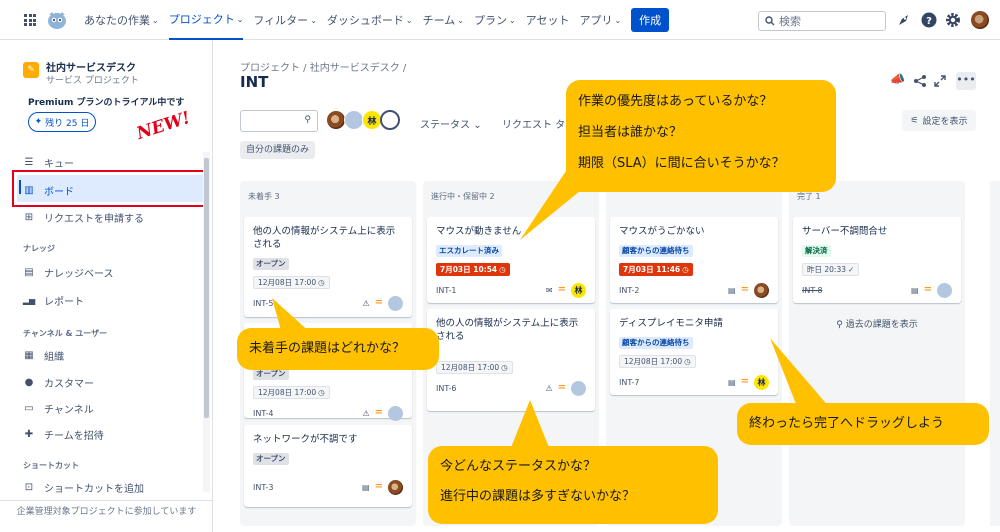 Image resolution: width=1000 pixels, height=532 pixels. I want to click on nav-plans: プラン ⌄, so click(495, 20).